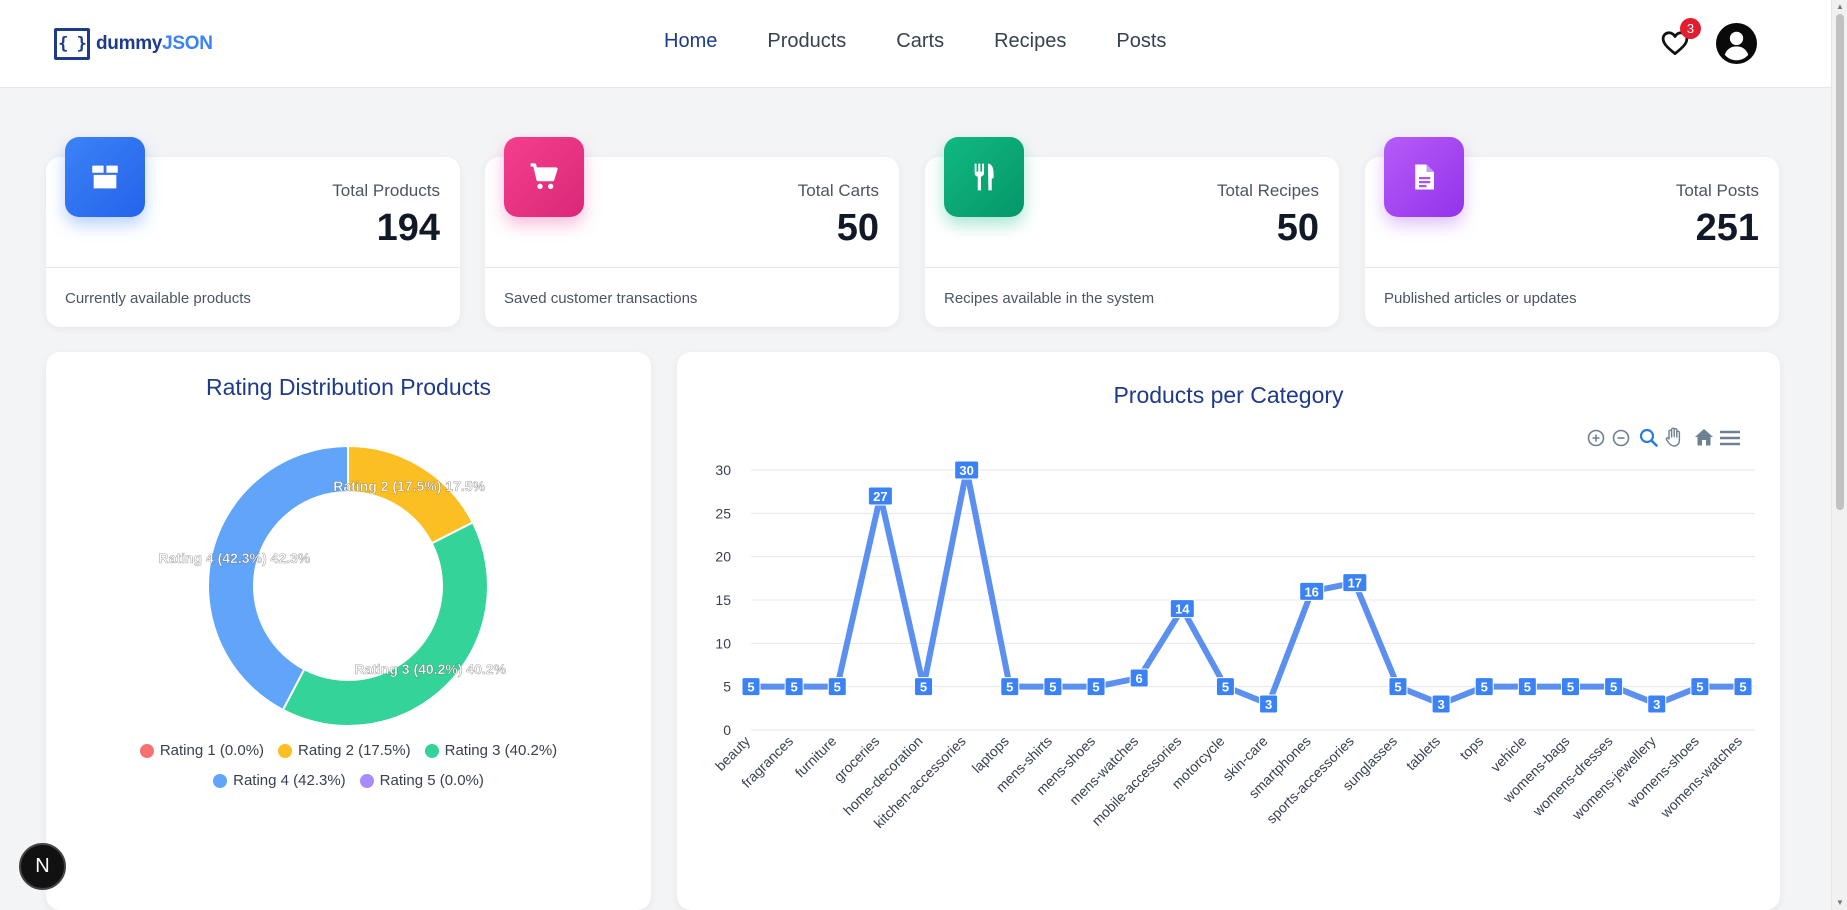  What do you see at coordinates (1840, 7) in the screenshot?
I see `scroll-up-arrow-icon: ▲` at bounding box center [1840, 7].